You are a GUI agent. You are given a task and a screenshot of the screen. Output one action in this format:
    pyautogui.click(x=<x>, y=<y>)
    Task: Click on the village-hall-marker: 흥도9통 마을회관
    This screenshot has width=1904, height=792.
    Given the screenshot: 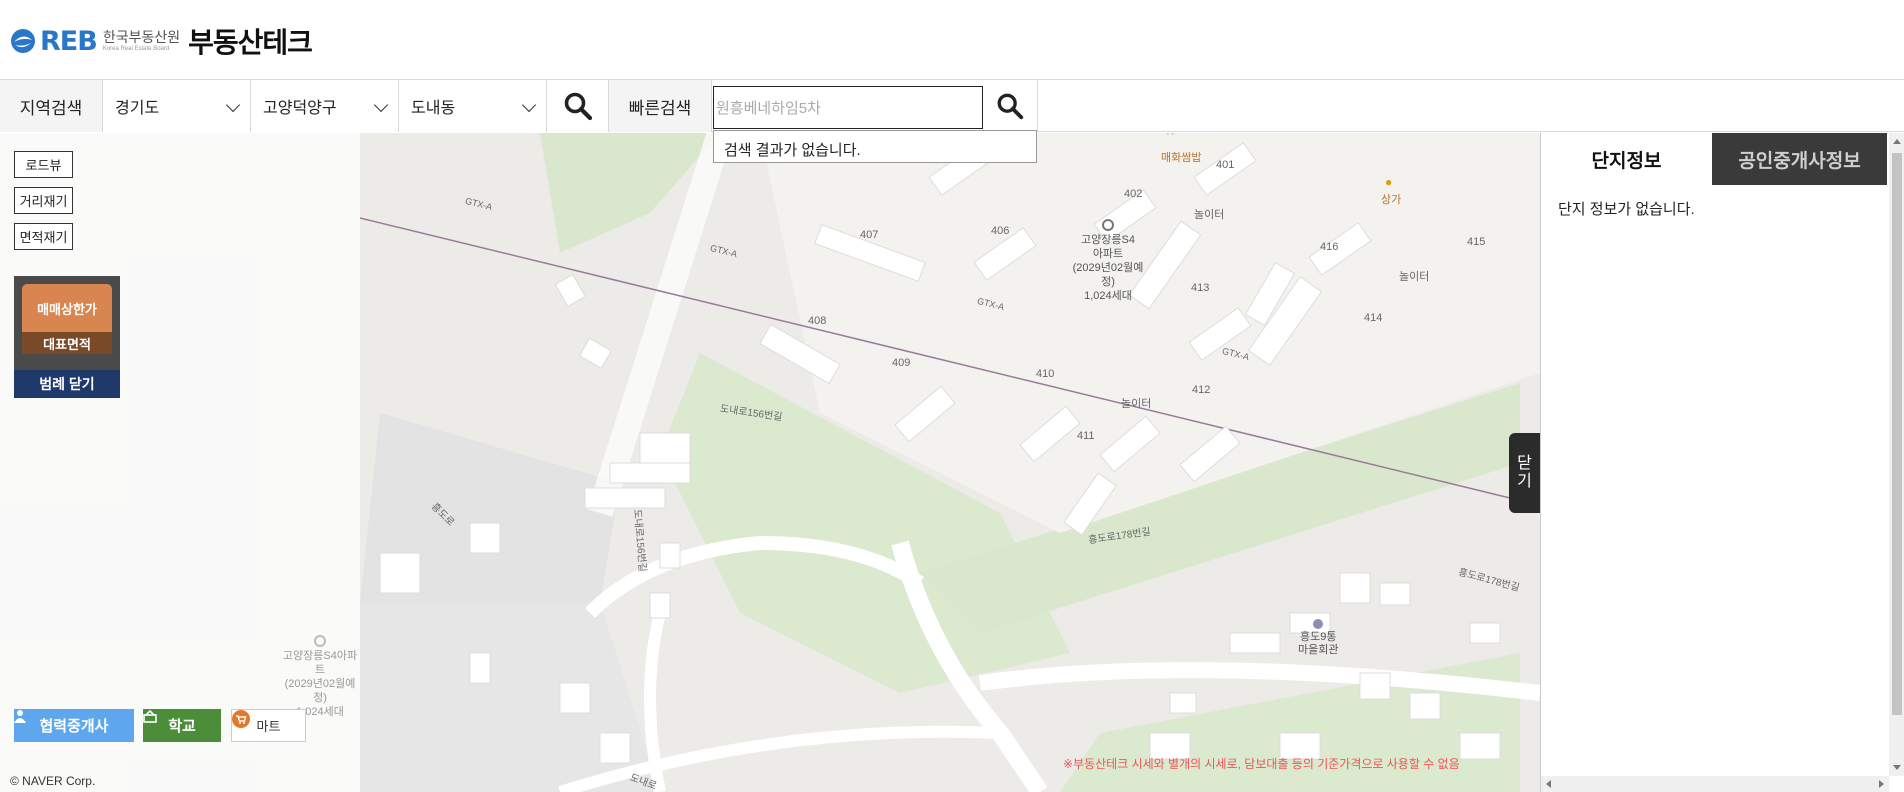 What is the action you would take?
    pyautogui.click(x=1318, y=638)
    